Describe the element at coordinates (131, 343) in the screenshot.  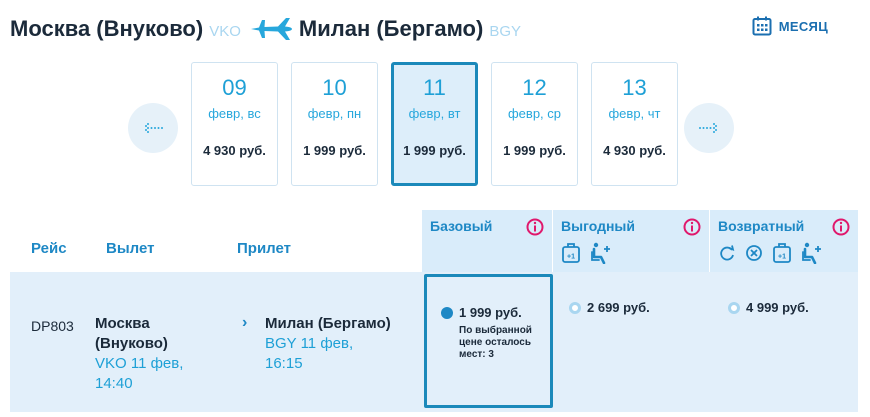
I see `departure-city-line2: (Внуково)` at that location.